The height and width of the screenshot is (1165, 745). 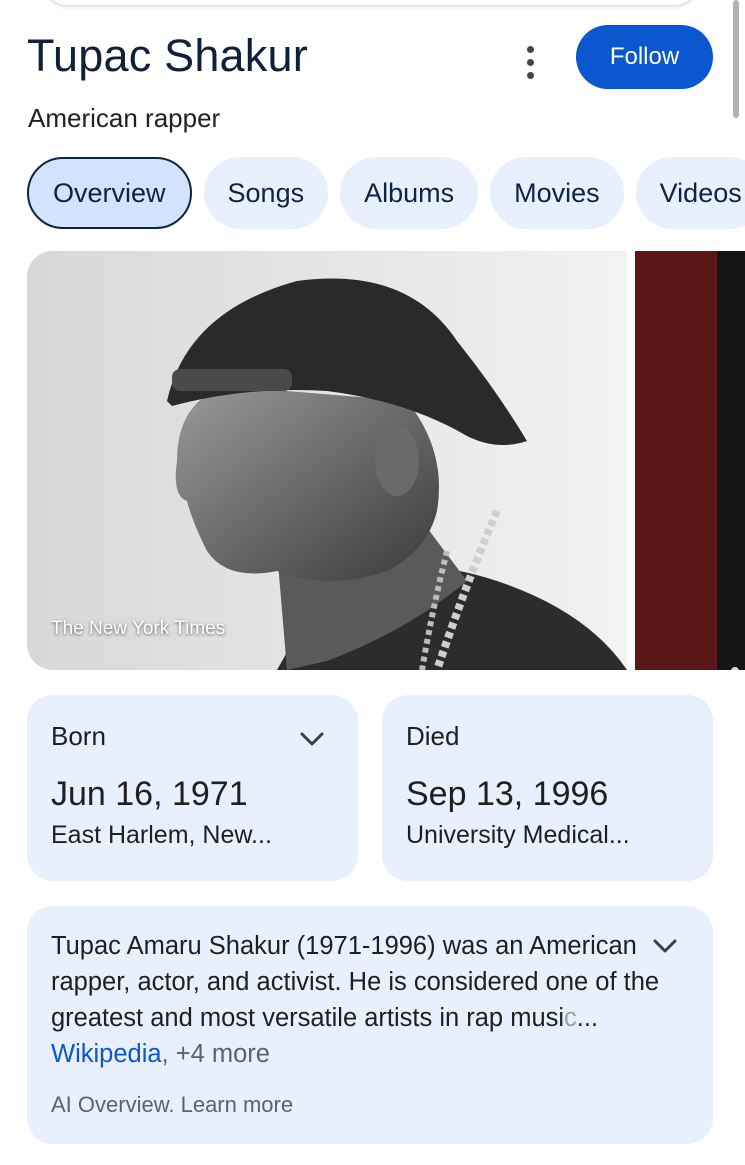 What do you see at coordinates (78, 736) in the screenshot?
I see `born-label: Born` at bounding box center [78, 736].